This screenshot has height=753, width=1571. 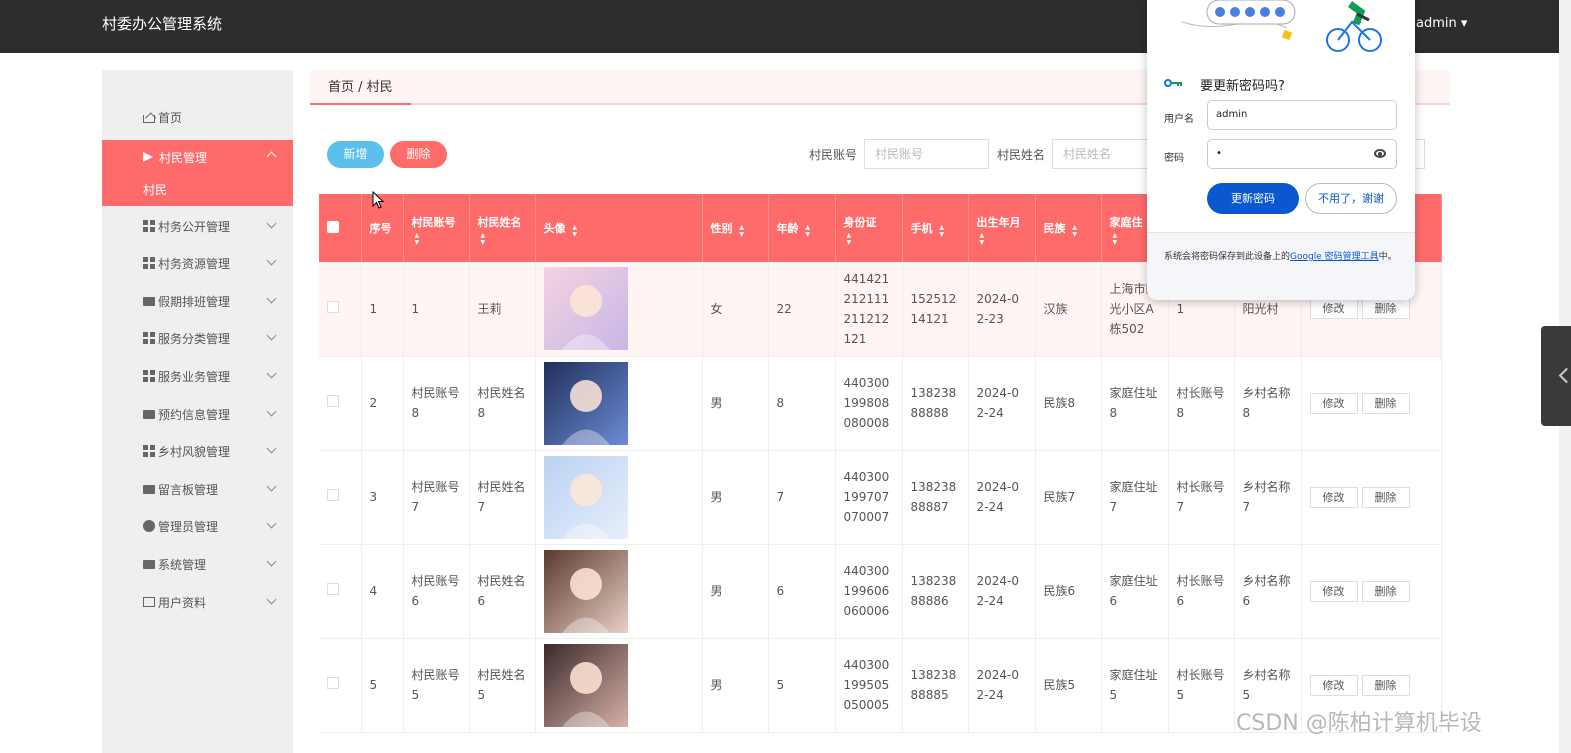 What do you see at coordinates (183, 157) in the screenshot?
I see `sidebar-item-label: 村民管理` at bounding box center [183, 157].